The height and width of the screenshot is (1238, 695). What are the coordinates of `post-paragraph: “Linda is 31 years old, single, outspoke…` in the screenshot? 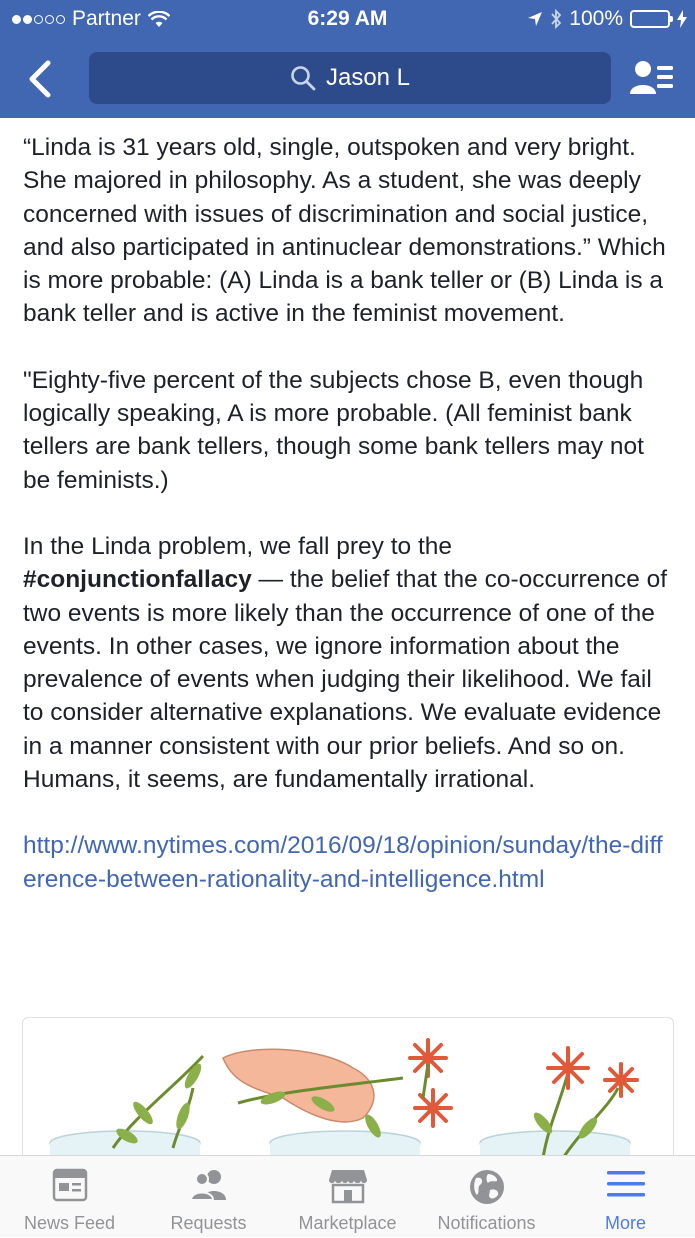 It's located at (344, 231).